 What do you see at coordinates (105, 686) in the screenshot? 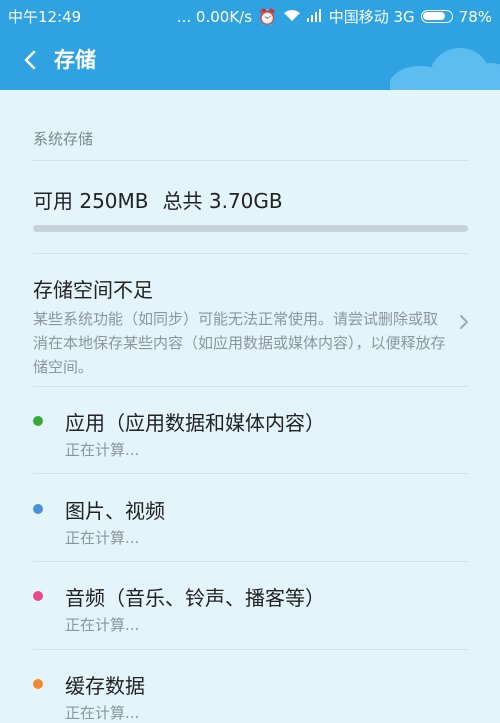
I see `category-label: 缓存数据` at bounding box center [105, 686].